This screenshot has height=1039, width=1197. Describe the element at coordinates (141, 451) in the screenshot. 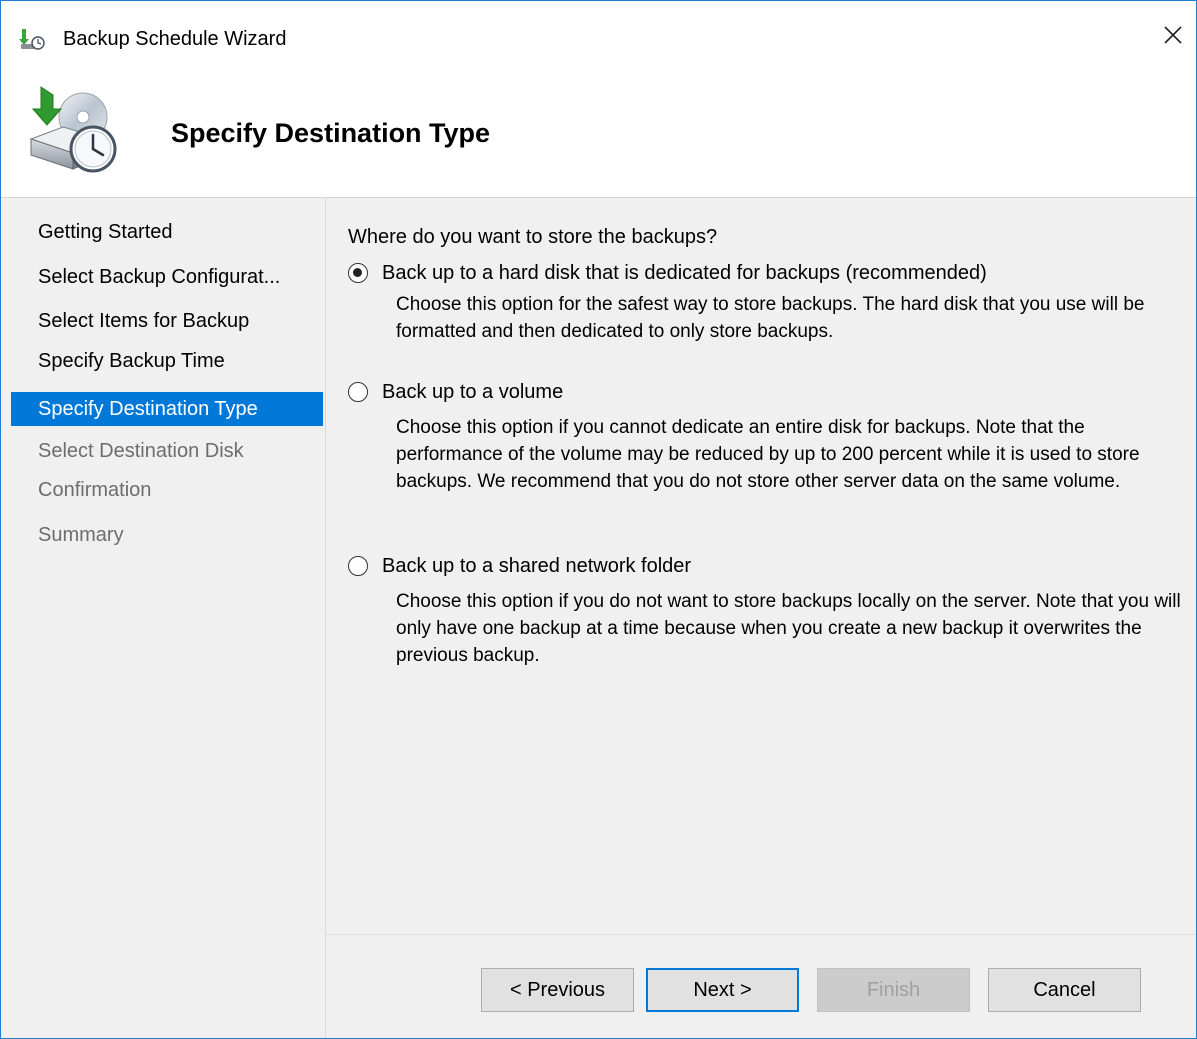

I see `step-select-destination-disk: Select Destination Disk` at that location.